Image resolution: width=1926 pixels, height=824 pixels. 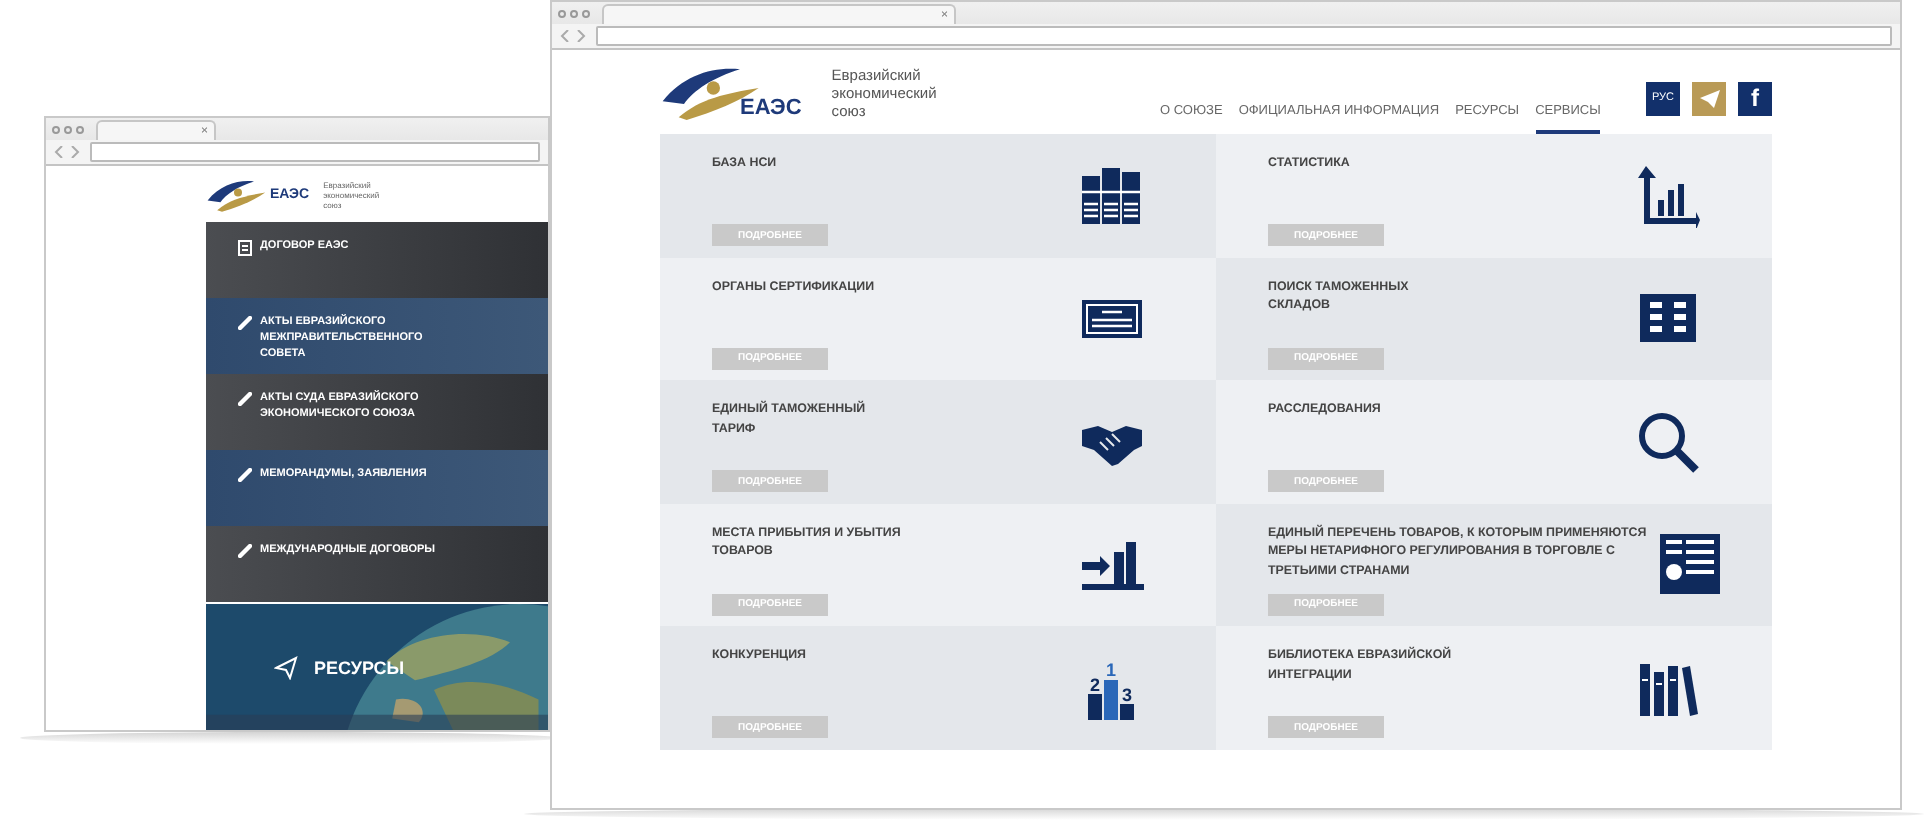 What do you see at coordinates (236, 194) in the screenshot?
I see `logo-emblem-icon` at bounding box center [236, 194].